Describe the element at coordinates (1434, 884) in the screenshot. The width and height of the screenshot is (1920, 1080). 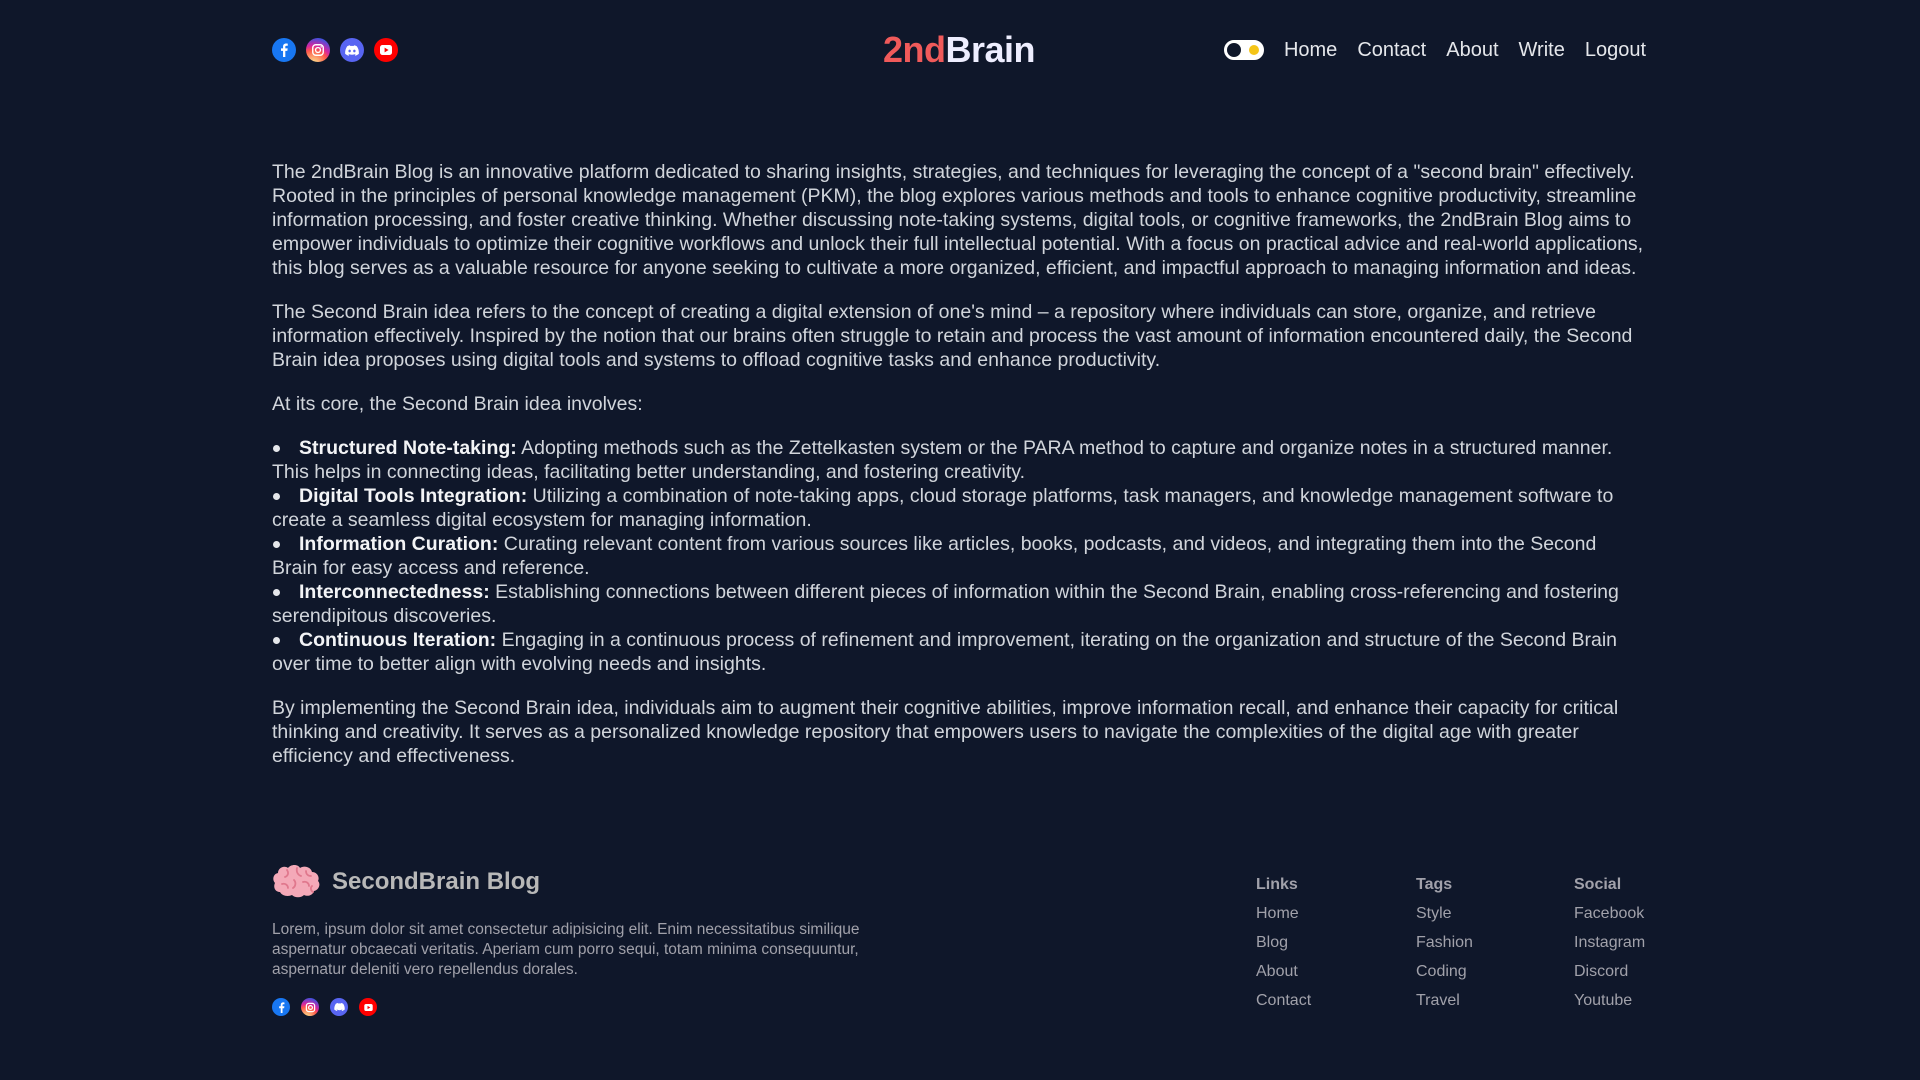
I see `footer-col-title: Tags` at that location.